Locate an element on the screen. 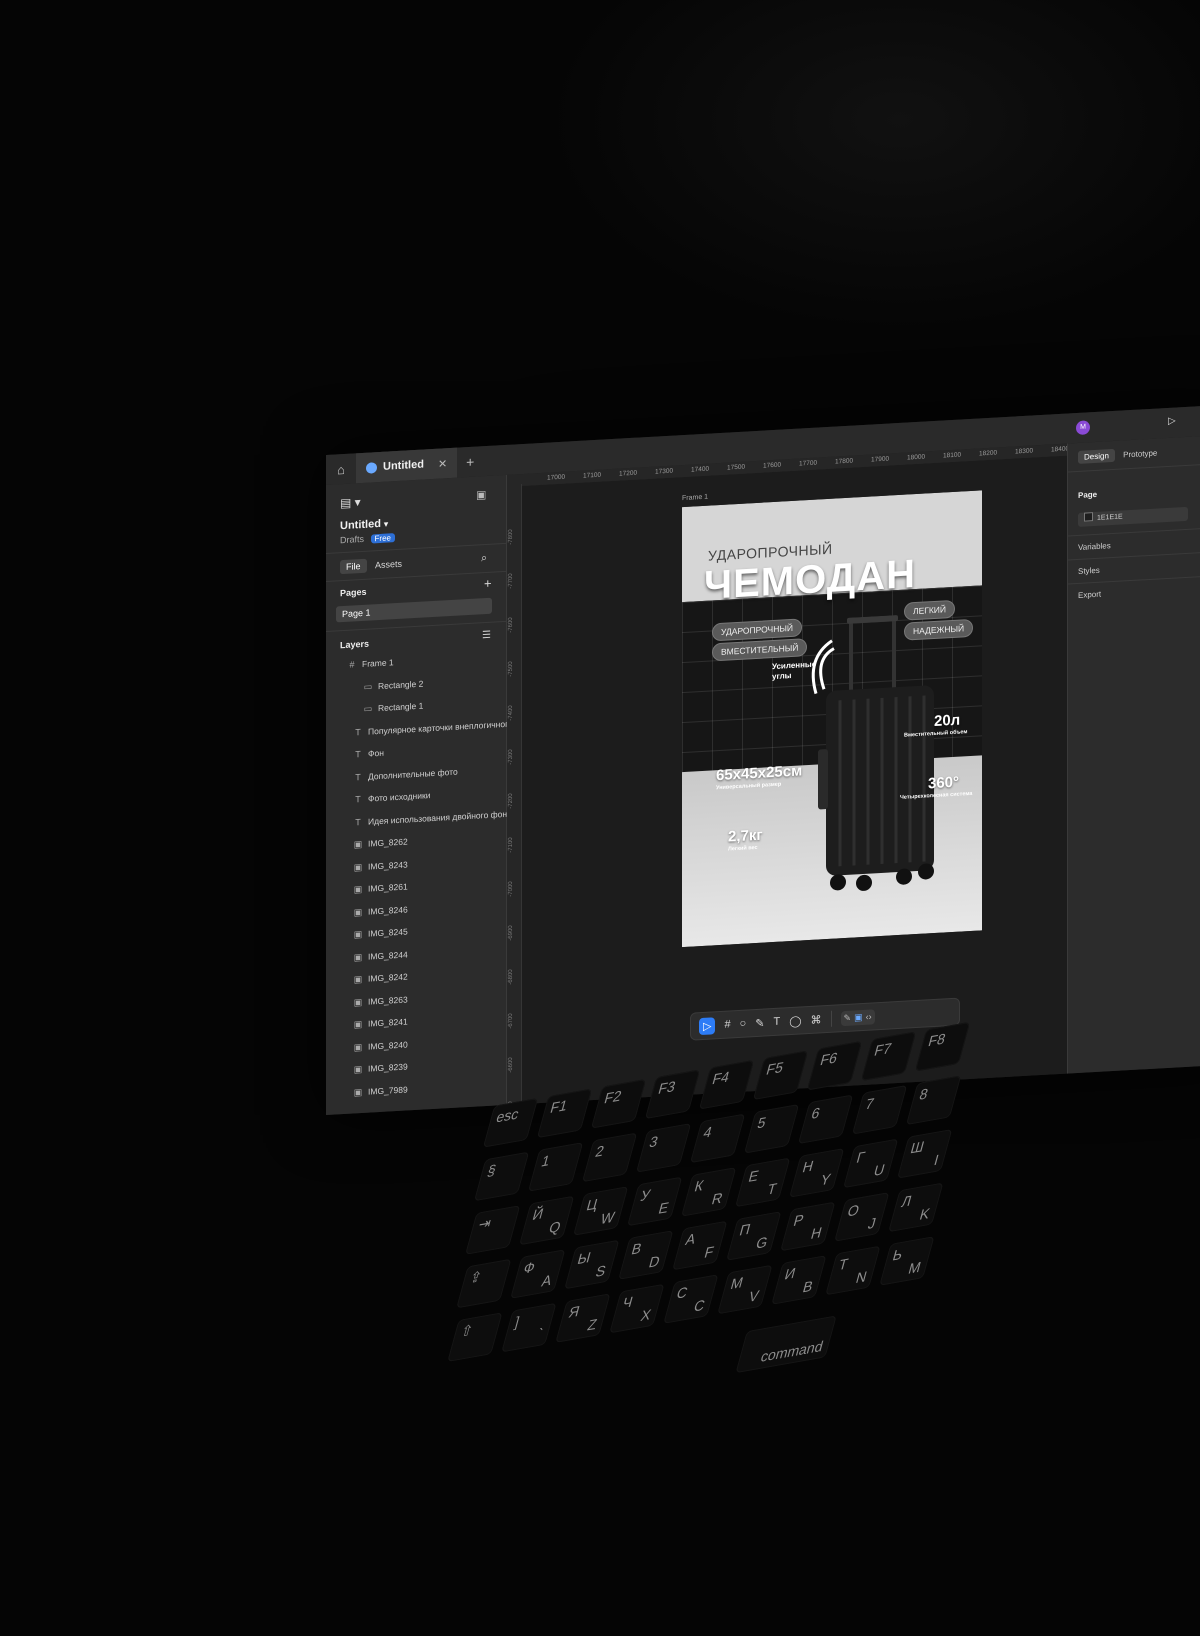  color-swatch is located at coordinates (1088, 517).